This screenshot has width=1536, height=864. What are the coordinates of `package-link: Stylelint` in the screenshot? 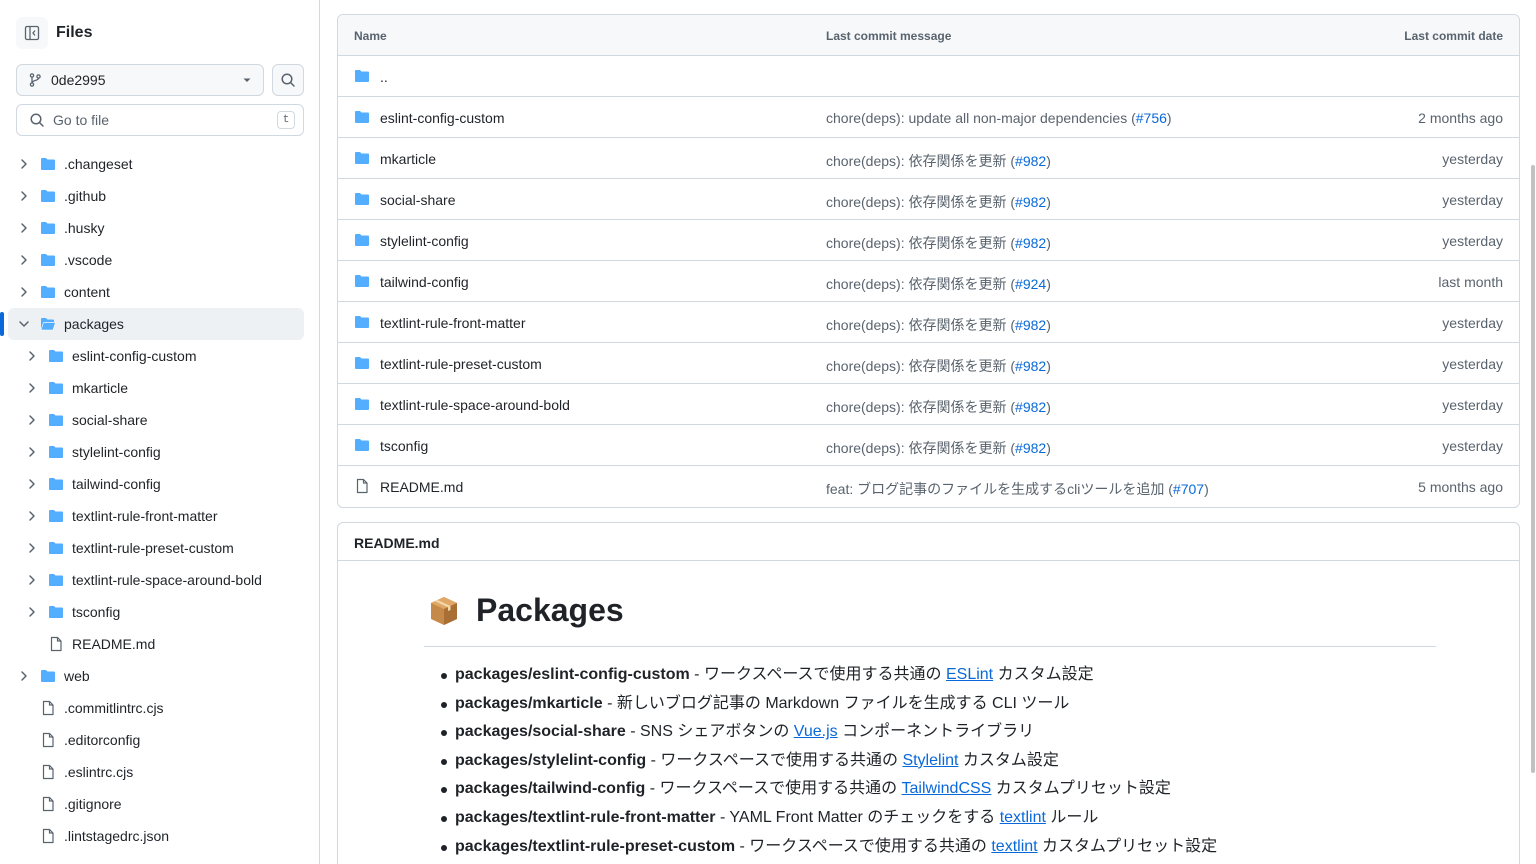 It's located at (930, 760).